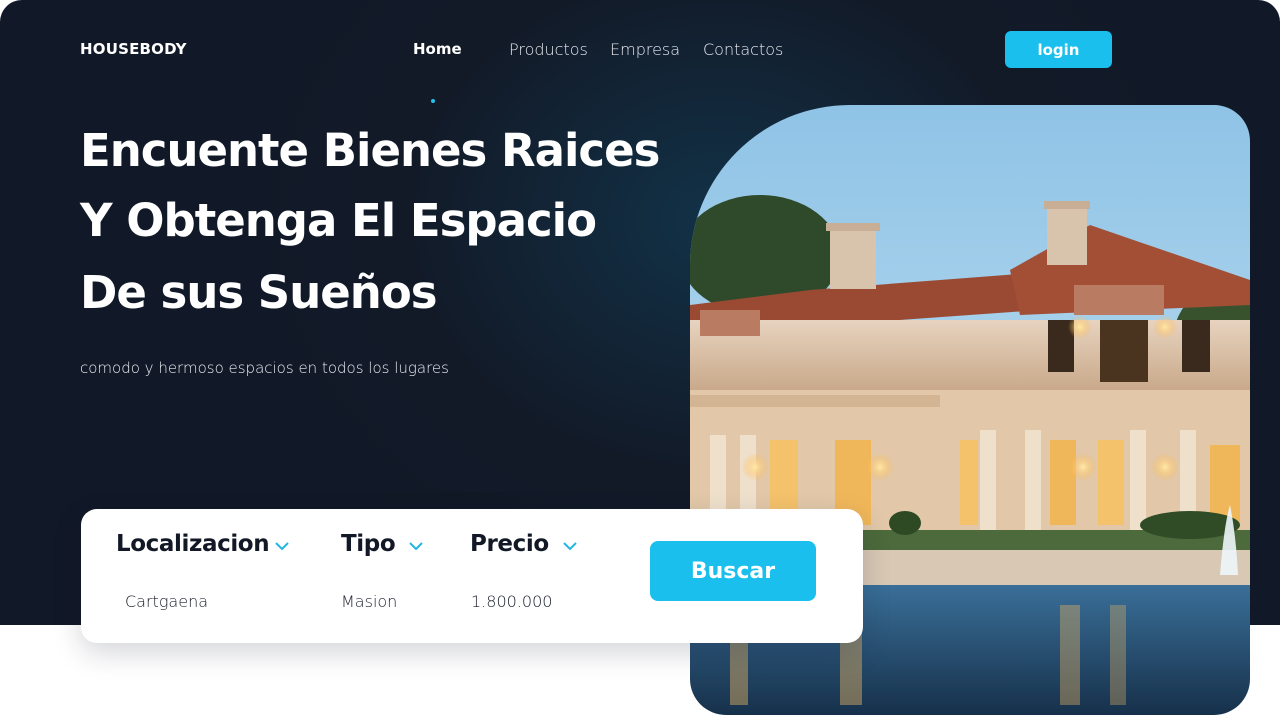  Describe the element at coordinates (1058, 49) in the screenshot. I see `login-button: login` at that location.